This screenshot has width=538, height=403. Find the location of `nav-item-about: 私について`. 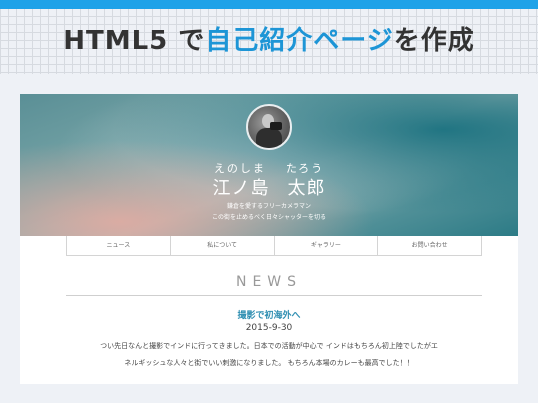

nav-item-about: 私について is located at coordinates (221, 246).